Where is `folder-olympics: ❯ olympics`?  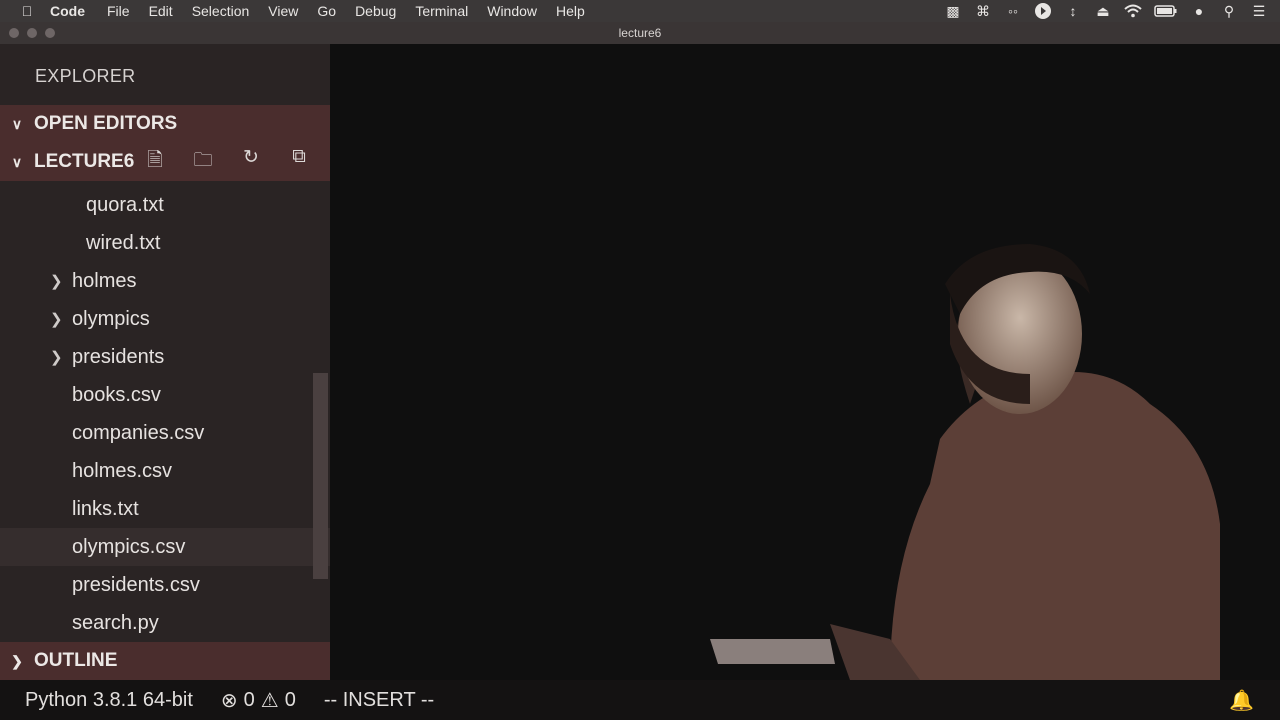 folder-olympics: ❯ olympics is located at coordinates (165, 319).